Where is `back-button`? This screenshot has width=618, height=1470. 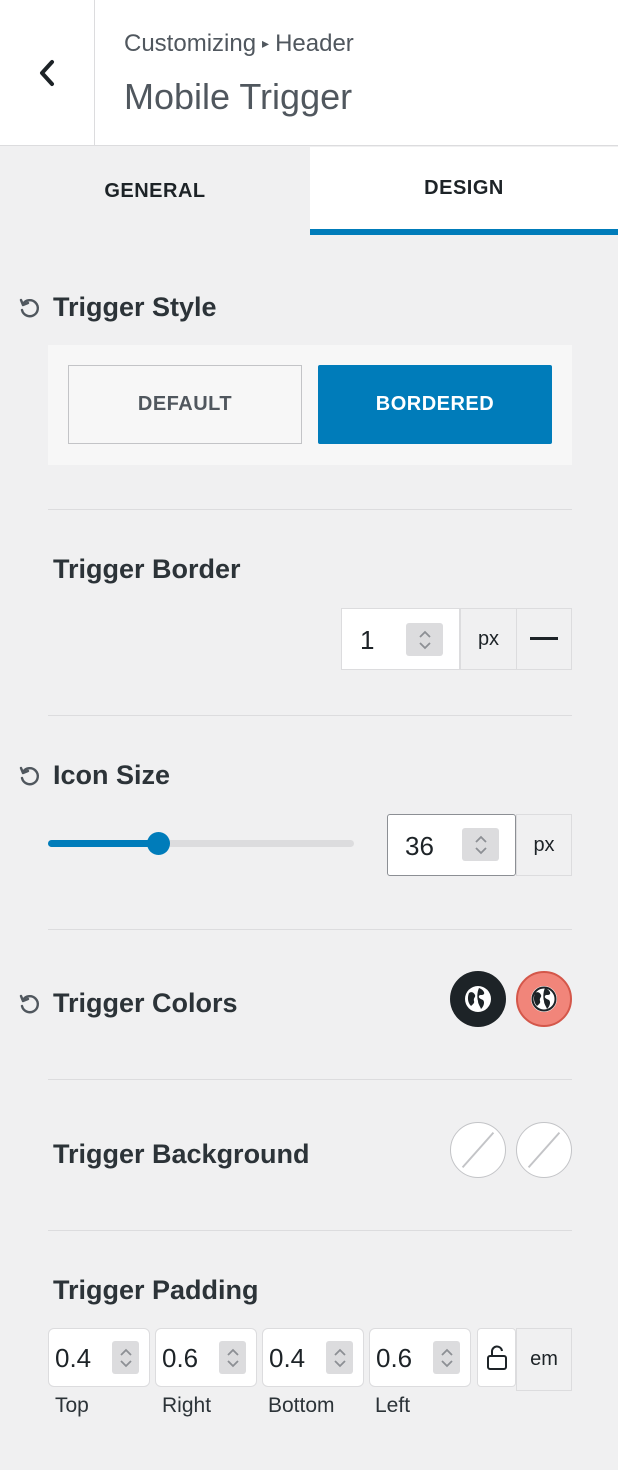 back-button is located at coordinates (47, 73).